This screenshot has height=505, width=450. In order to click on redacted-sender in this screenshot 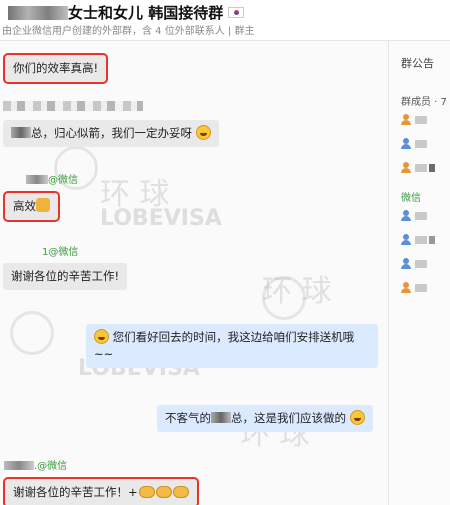, I will do `click(73, 106)`.